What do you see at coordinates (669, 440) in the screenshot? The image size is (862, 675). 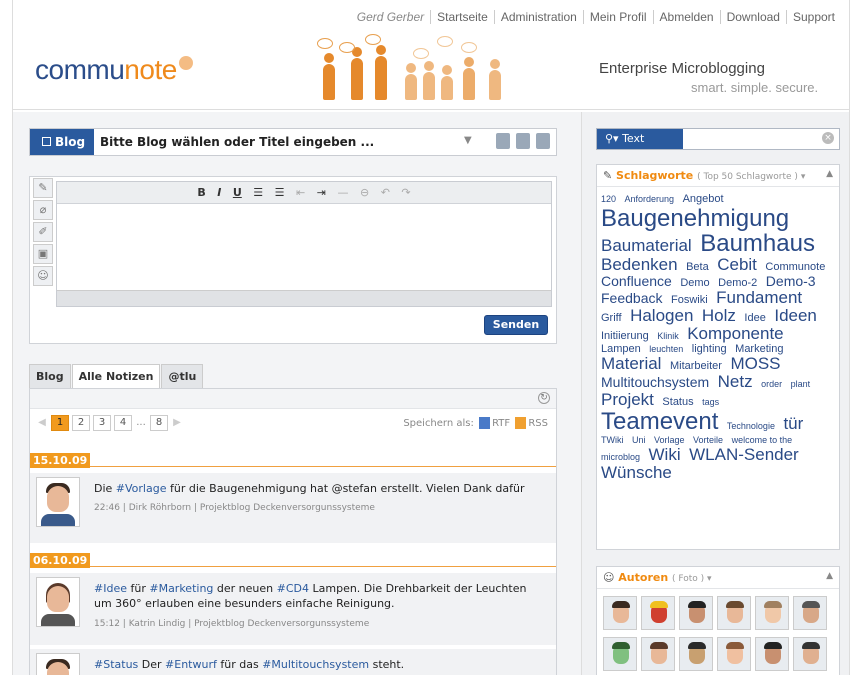 I see `tag-link: Vorlage` at bounding box center [669, 440].